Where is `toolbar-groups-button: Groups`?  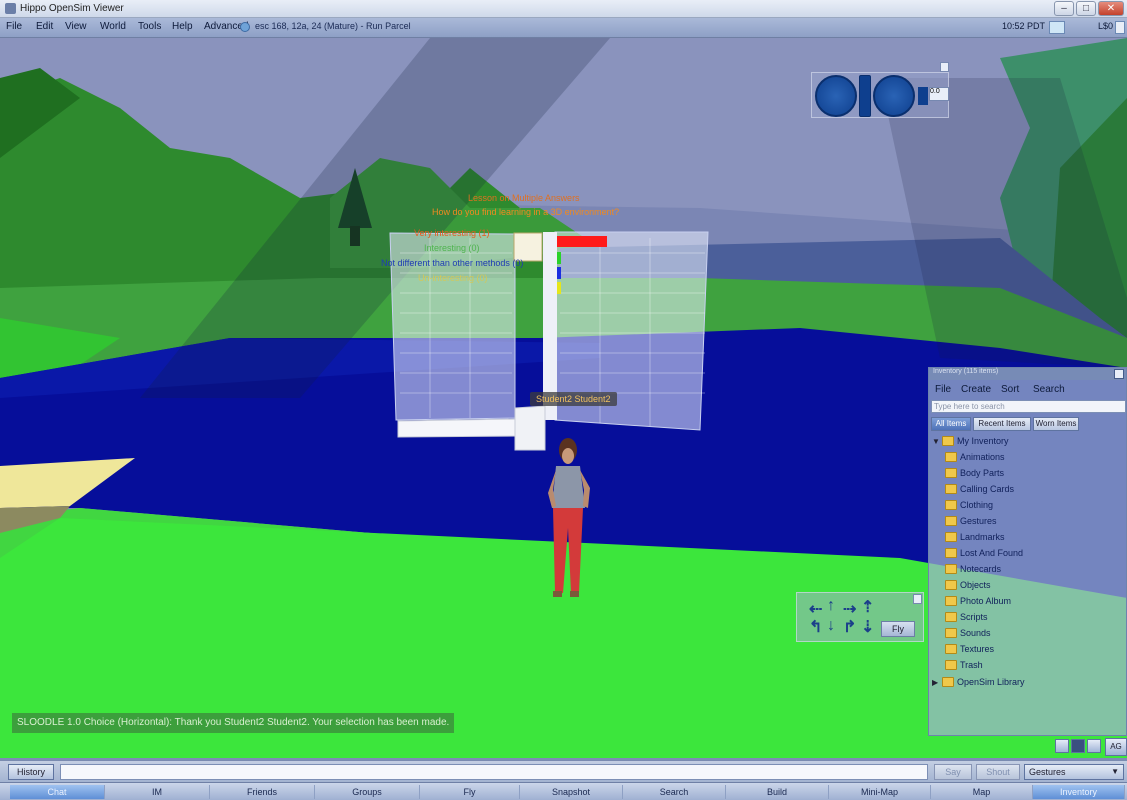
toolbar-groups-button: Groups is located at coordinates (367, 792).